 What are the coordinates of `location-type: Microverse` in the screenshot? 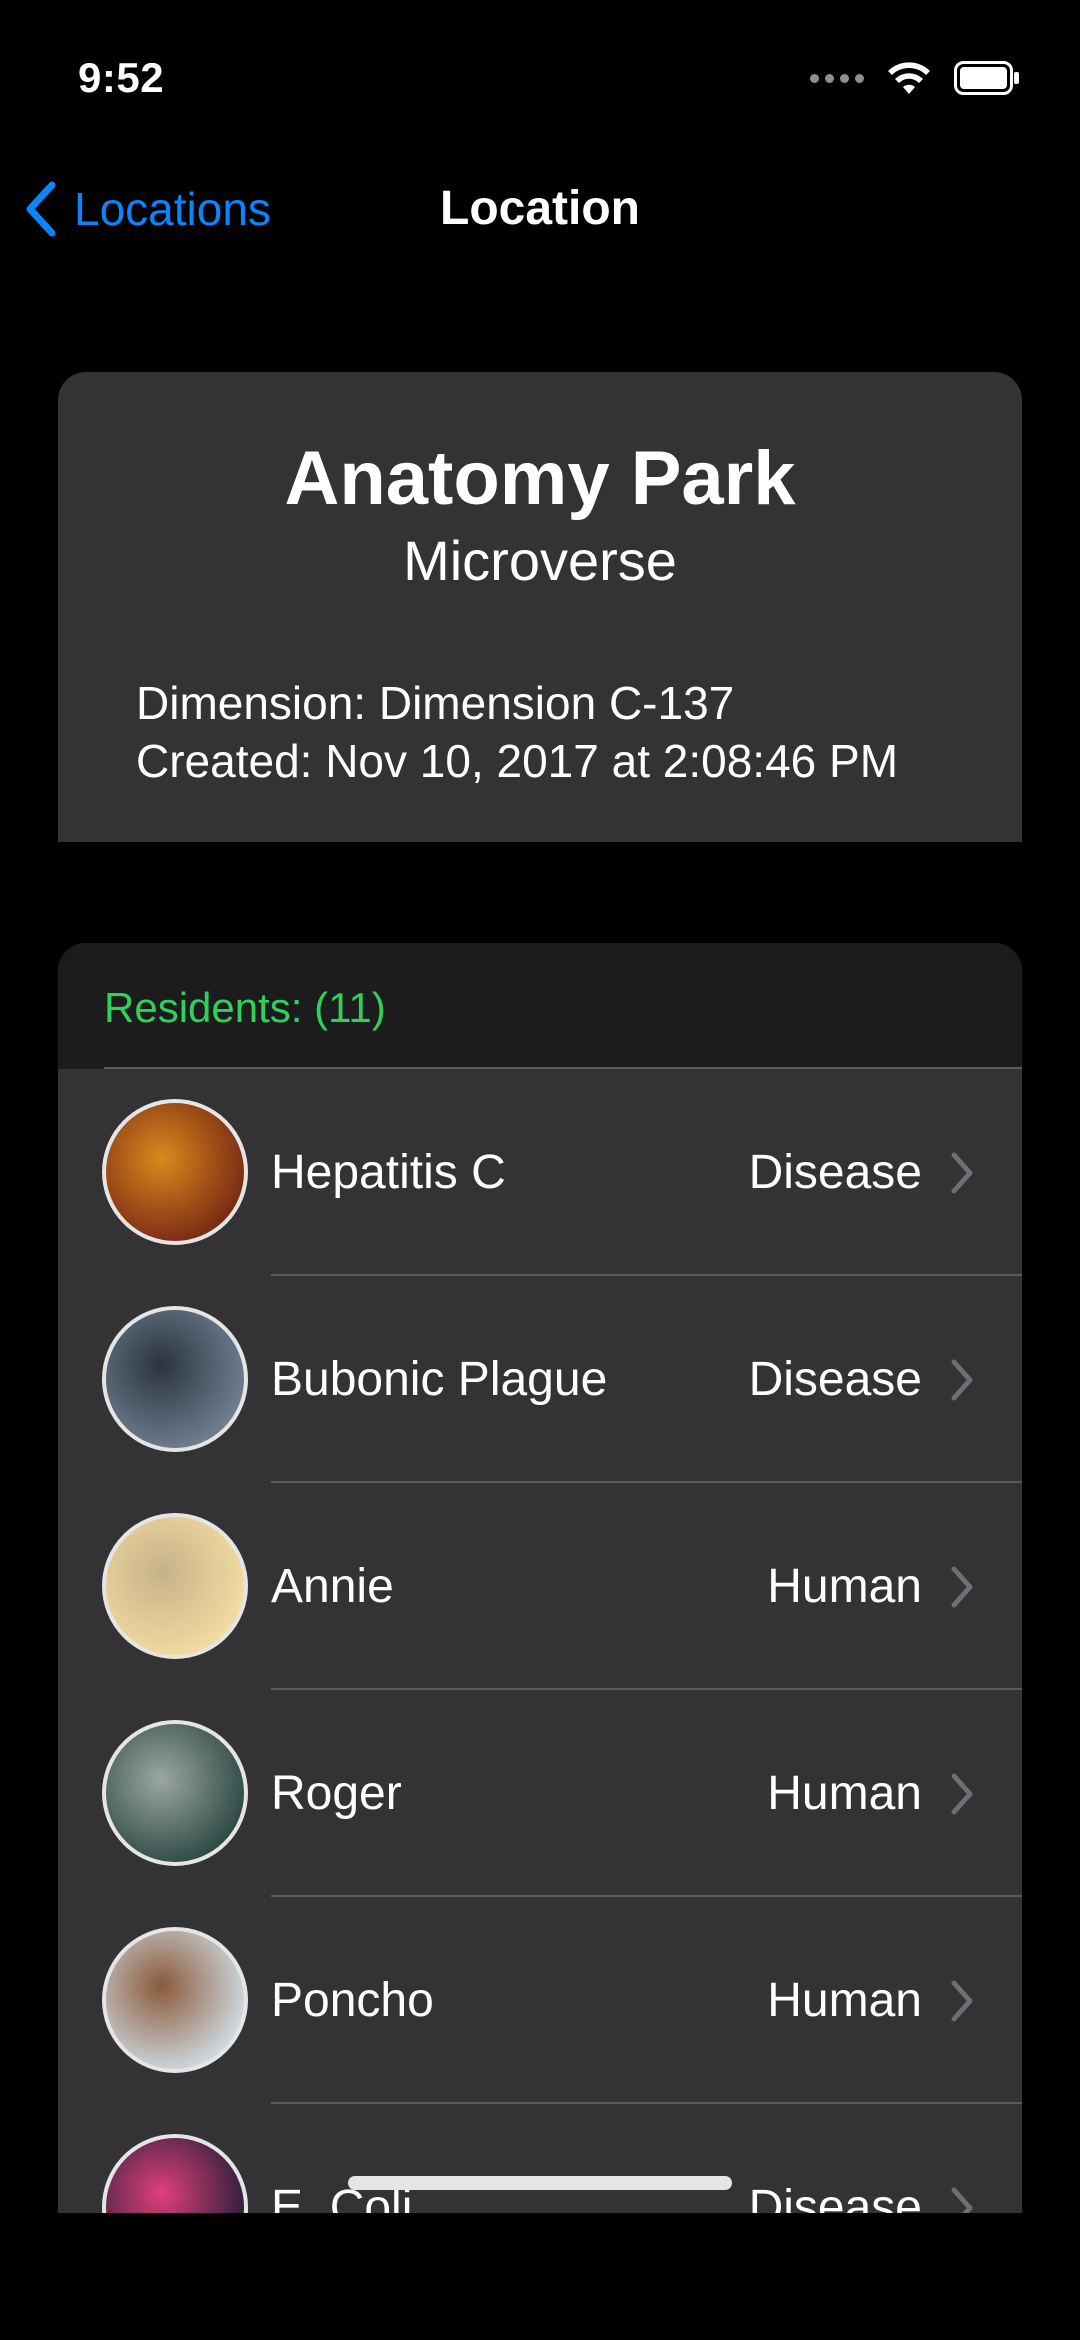 It's located at (540, 560).